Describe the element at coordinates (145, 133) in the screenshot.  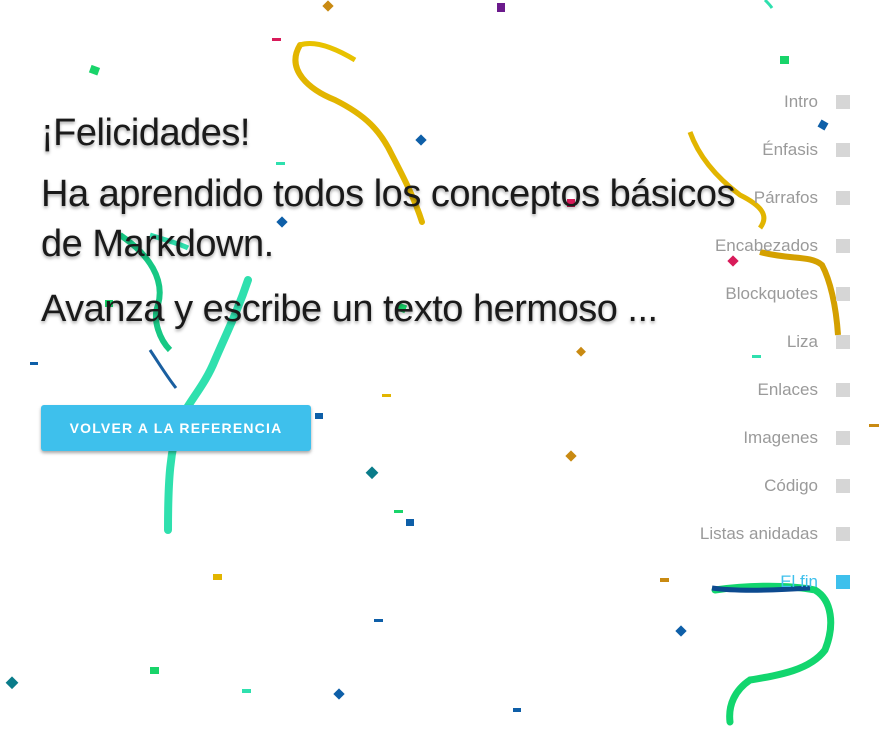
I see `page-title: ¡Felicidades!` at that location.